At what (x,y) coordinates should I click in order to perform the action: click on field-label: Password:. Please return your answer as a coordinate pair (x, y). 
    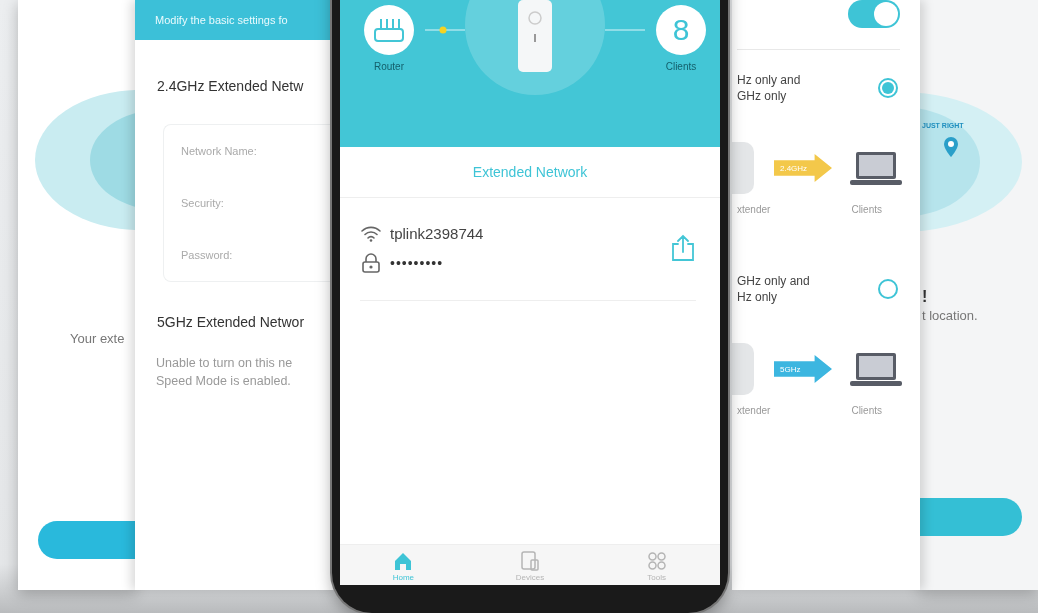
    Looking at the image, I should click on (207, 255).